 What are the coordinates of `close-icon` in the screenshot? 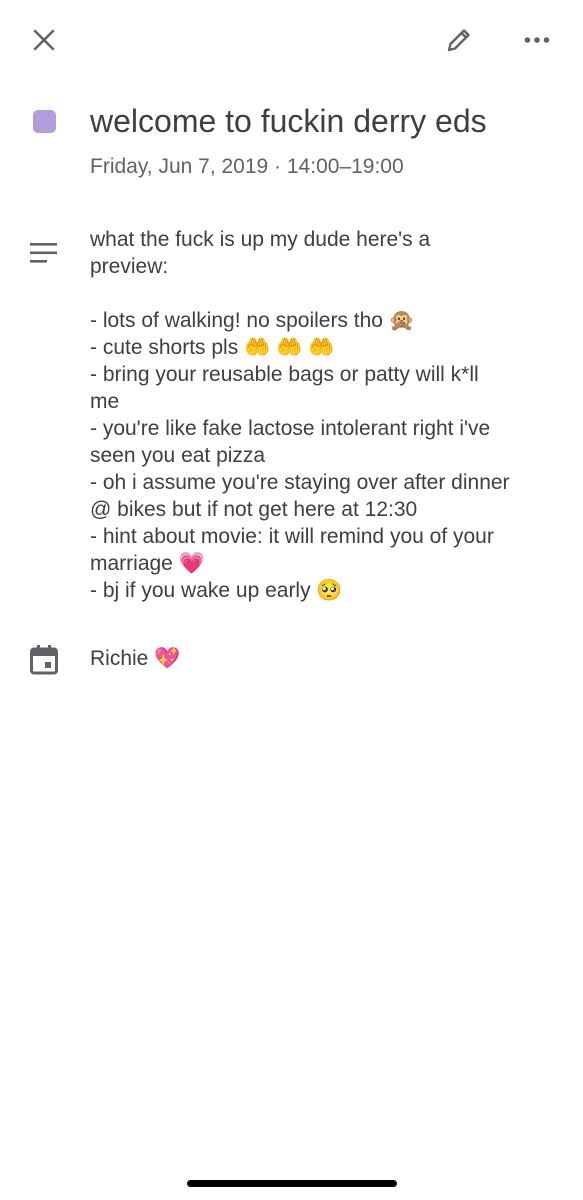 It's located at (44, 40).